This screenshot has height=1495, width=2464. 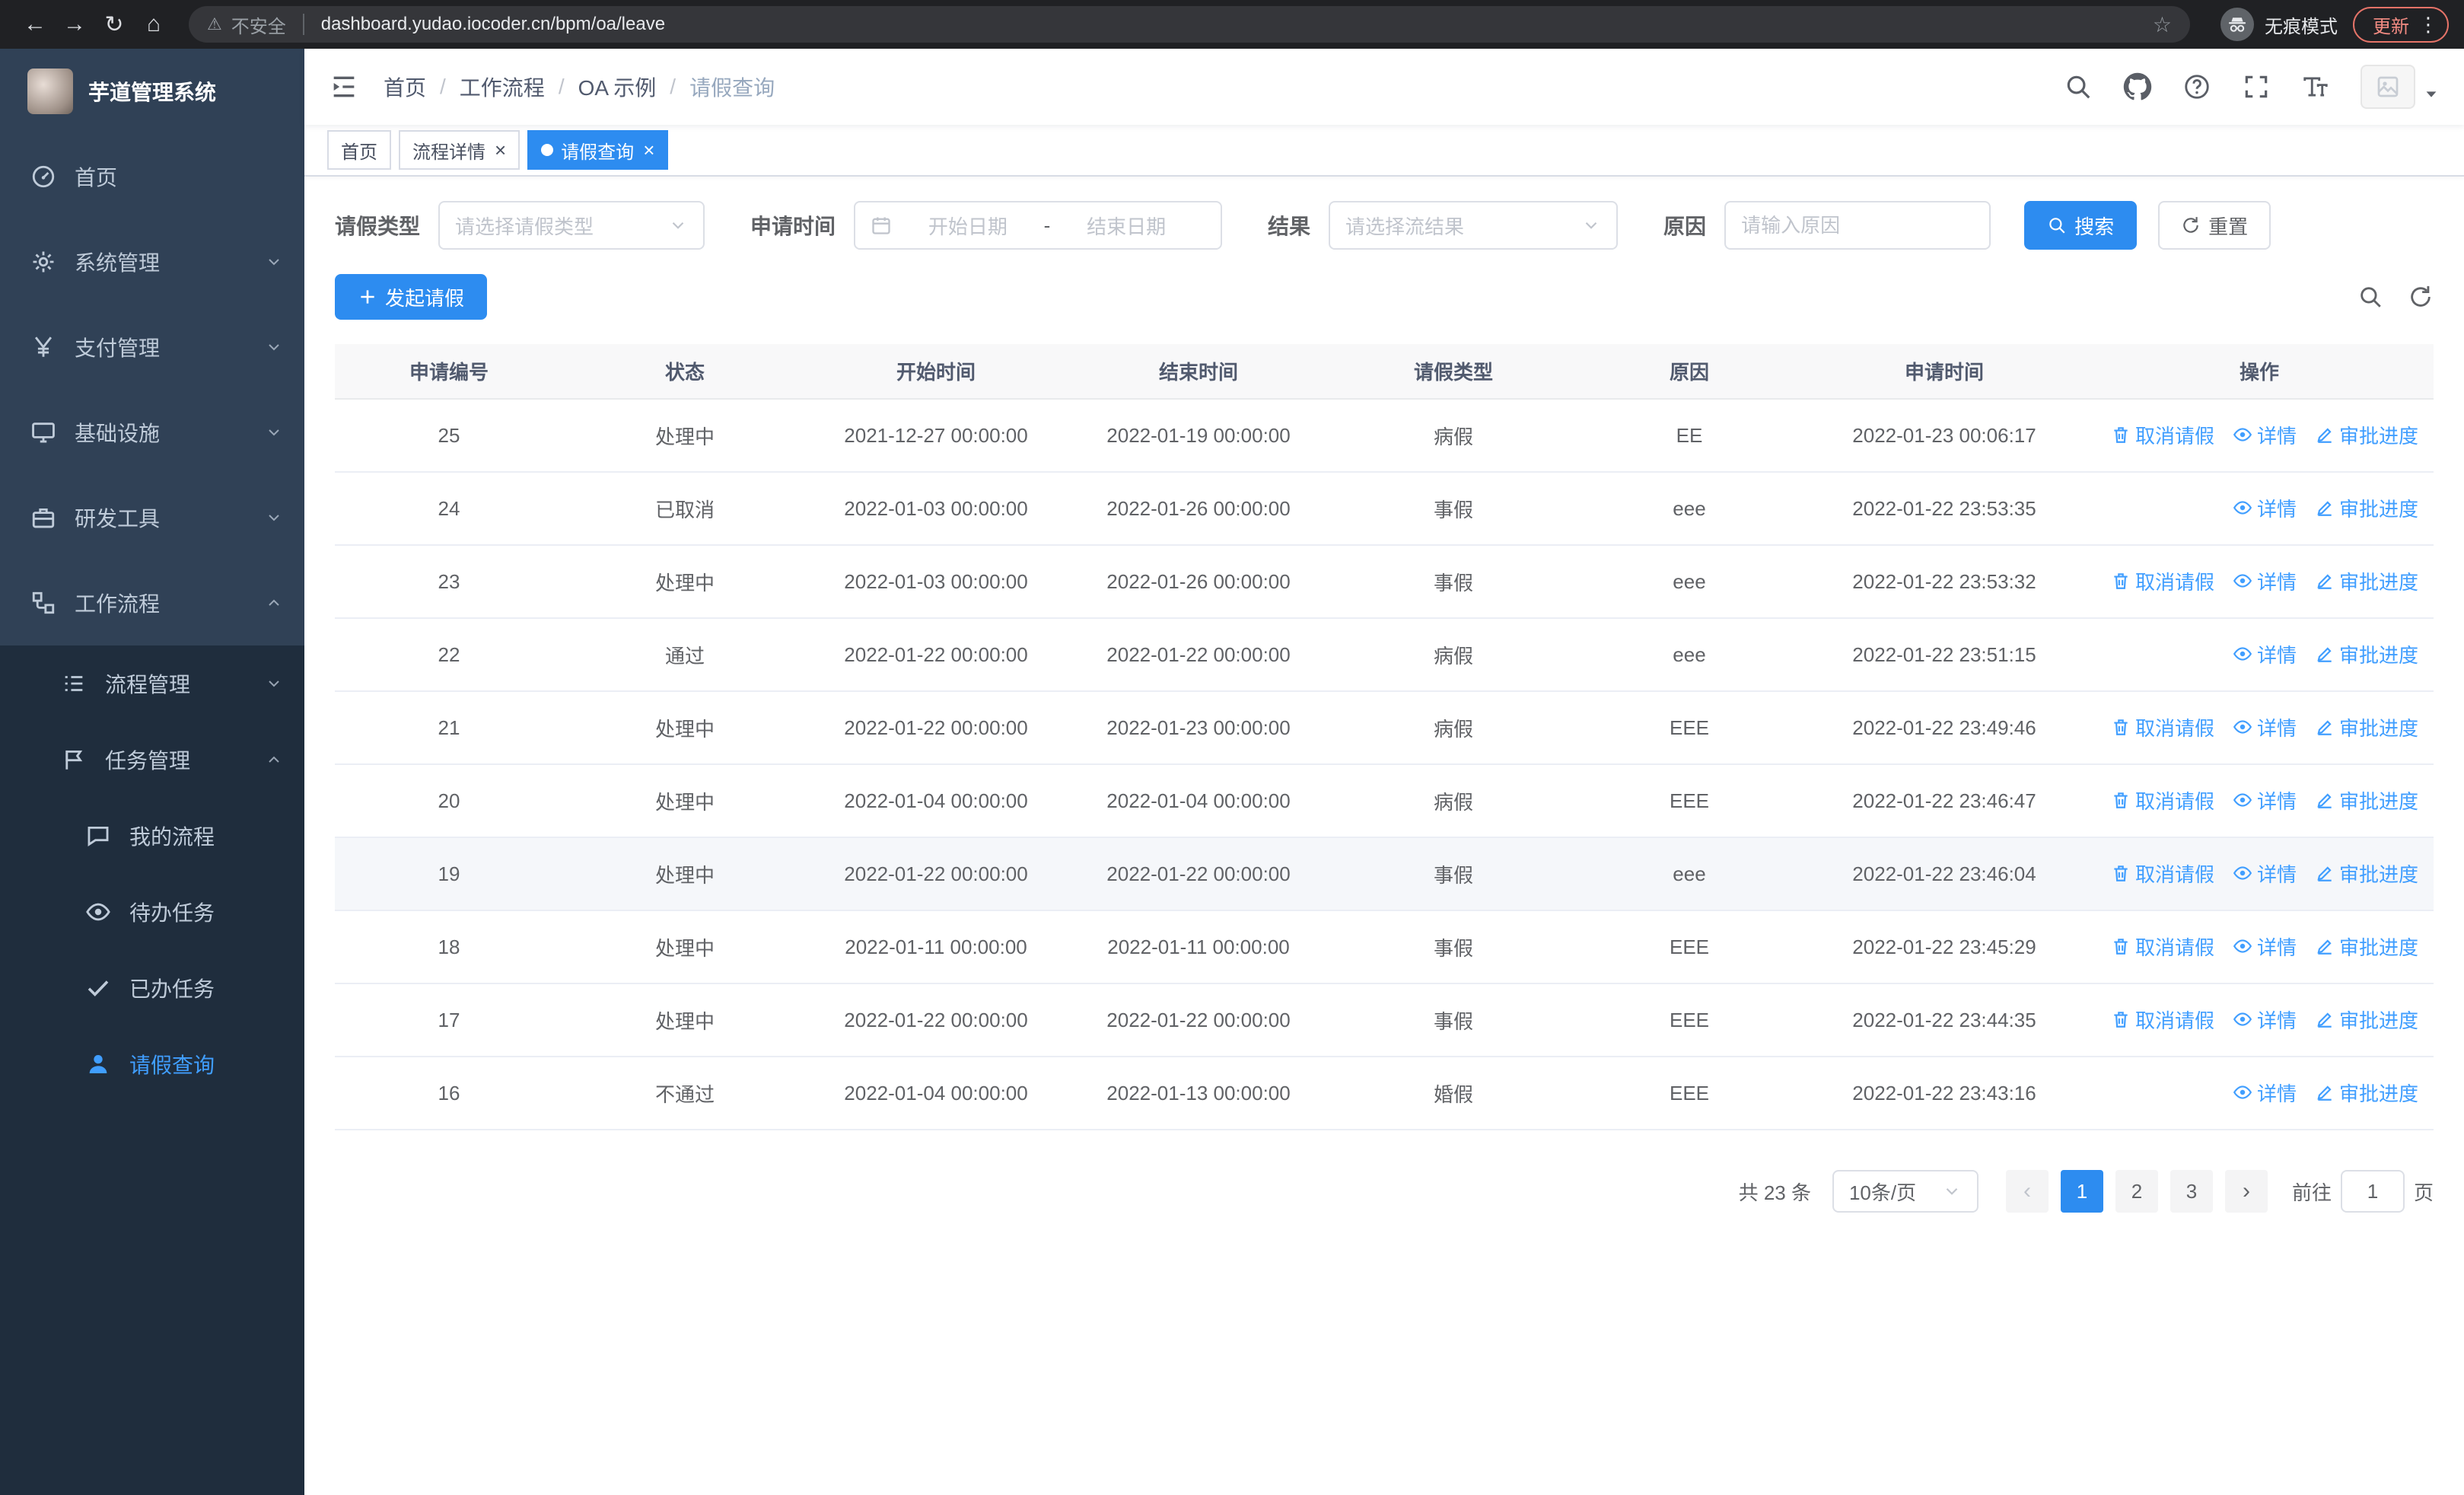 I want to click on browser-menu-icon: ⋮, so click(x=2428, y=25).